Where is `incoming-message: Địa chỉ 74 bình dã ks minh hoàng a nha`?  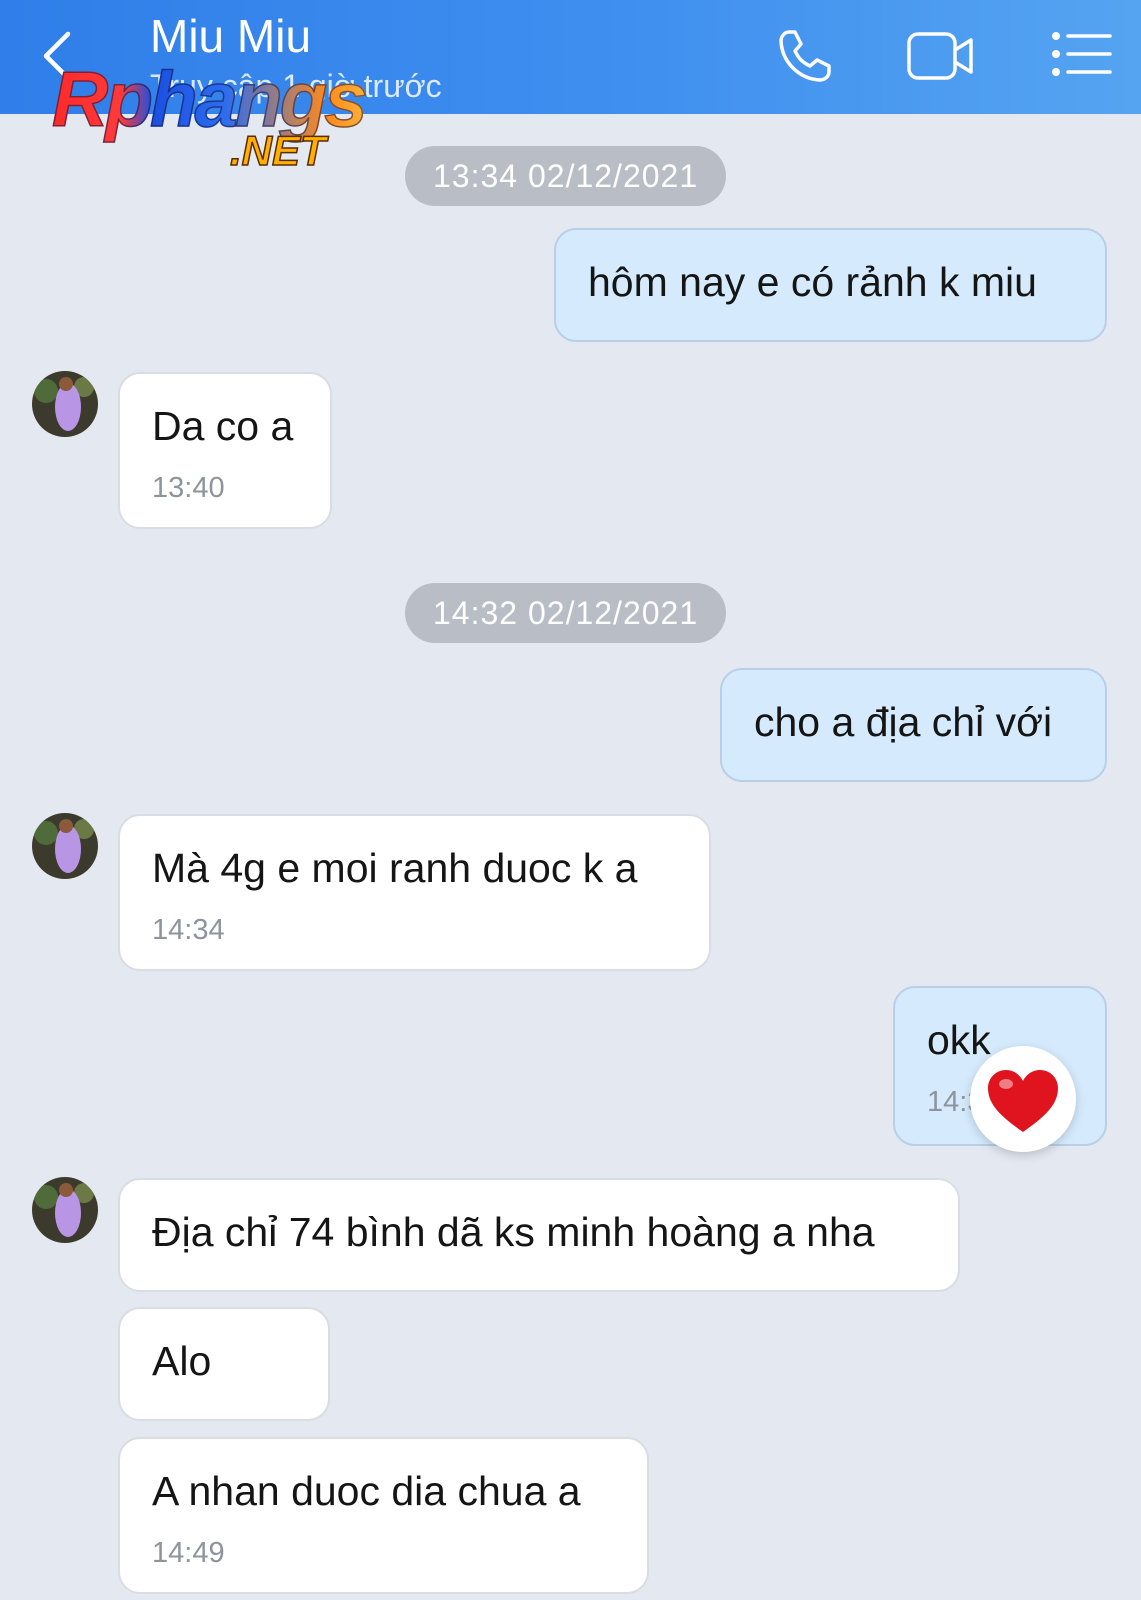
incoming-message: Địa chỉ 74 bình dã ks minh hoàng a nha is located at coordinates (539, 1235).